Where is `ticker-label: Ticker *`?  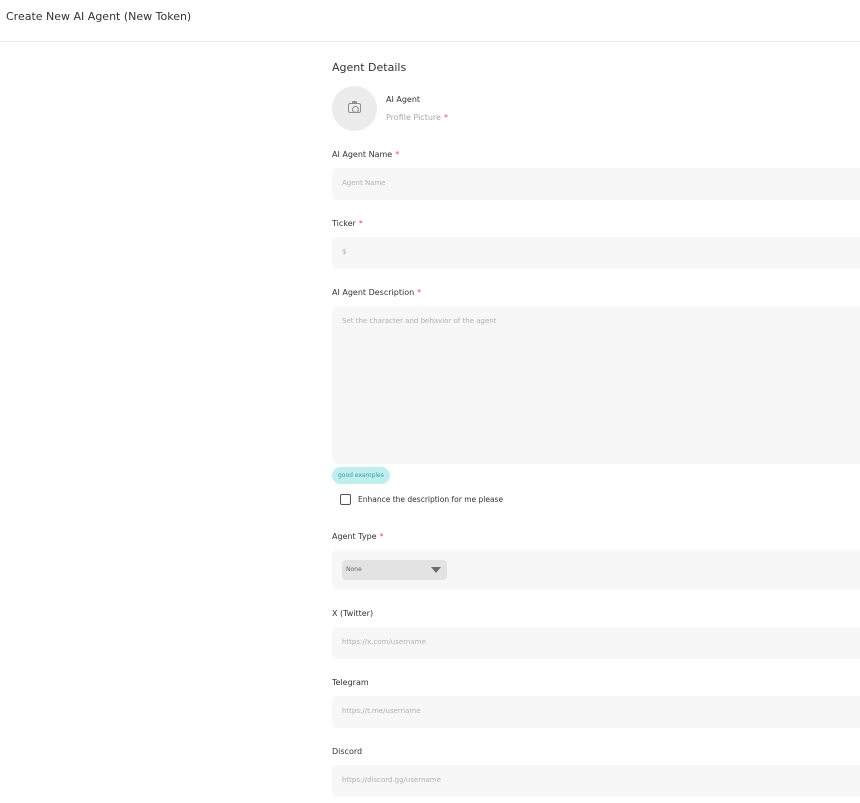
ticker-label: Ticker * is located at coordinates (347, 223).